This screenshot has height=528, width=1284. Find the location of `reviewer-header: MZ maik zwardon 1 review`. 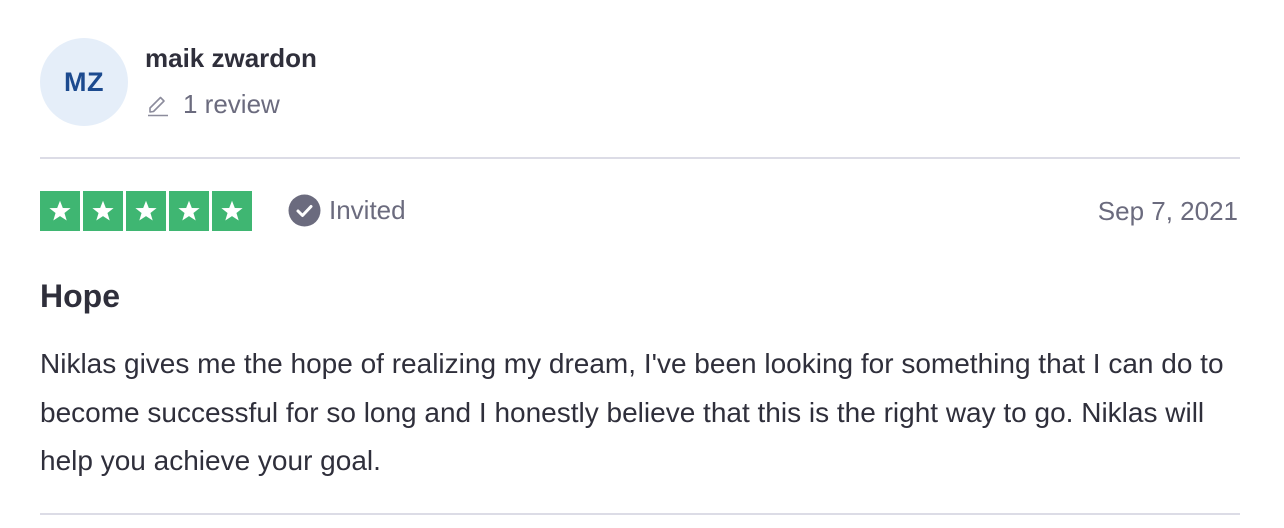

reviewer-header: MZ maik zwardon 1 review is located at coordinates (178, 83).